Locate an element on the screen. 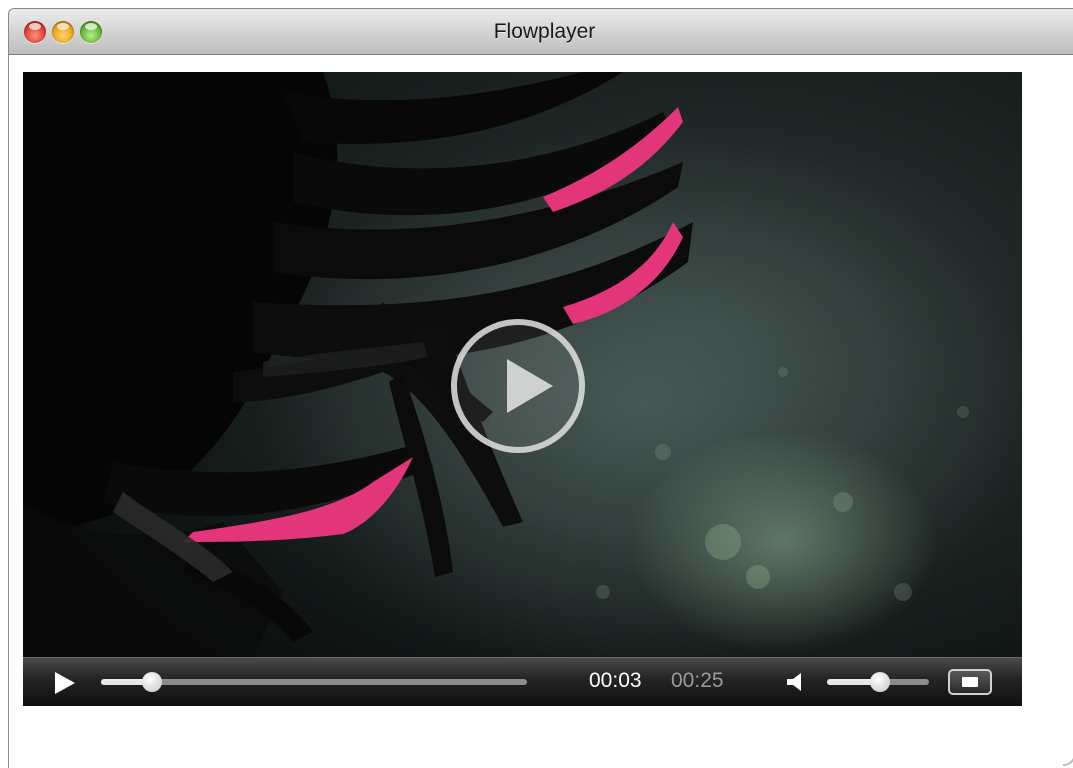  big-play-circle-icon is located at coordinates (518, 386).